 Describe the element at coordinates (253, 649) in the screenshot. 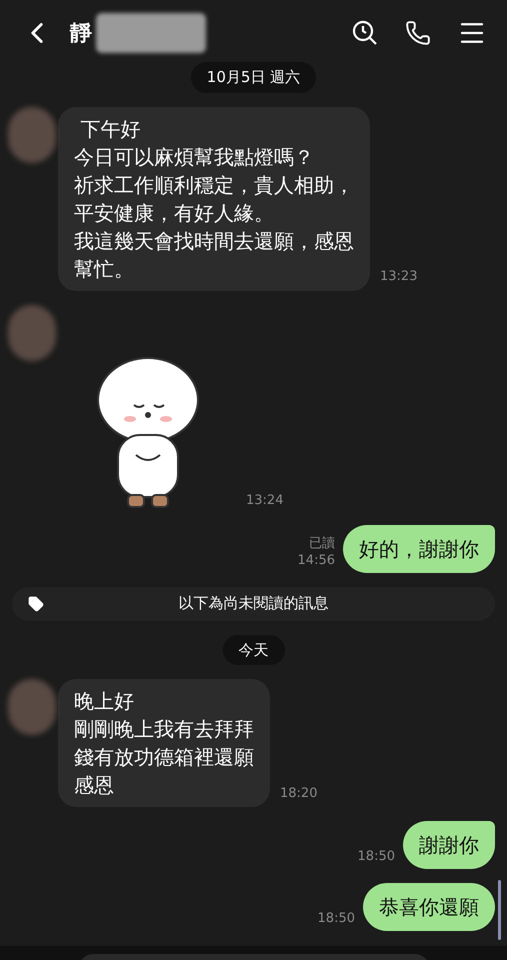

I see `date-label: 今天` at that location.